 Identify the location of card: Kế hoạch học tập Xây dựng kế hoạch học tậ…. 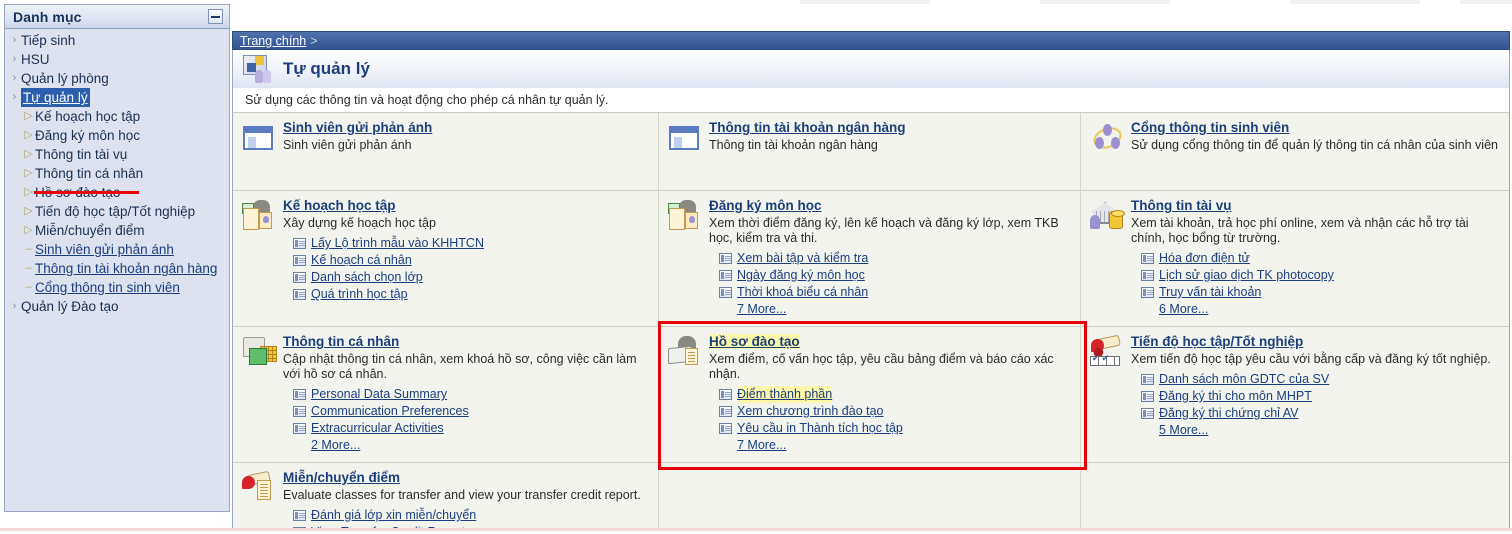
(446, 259).